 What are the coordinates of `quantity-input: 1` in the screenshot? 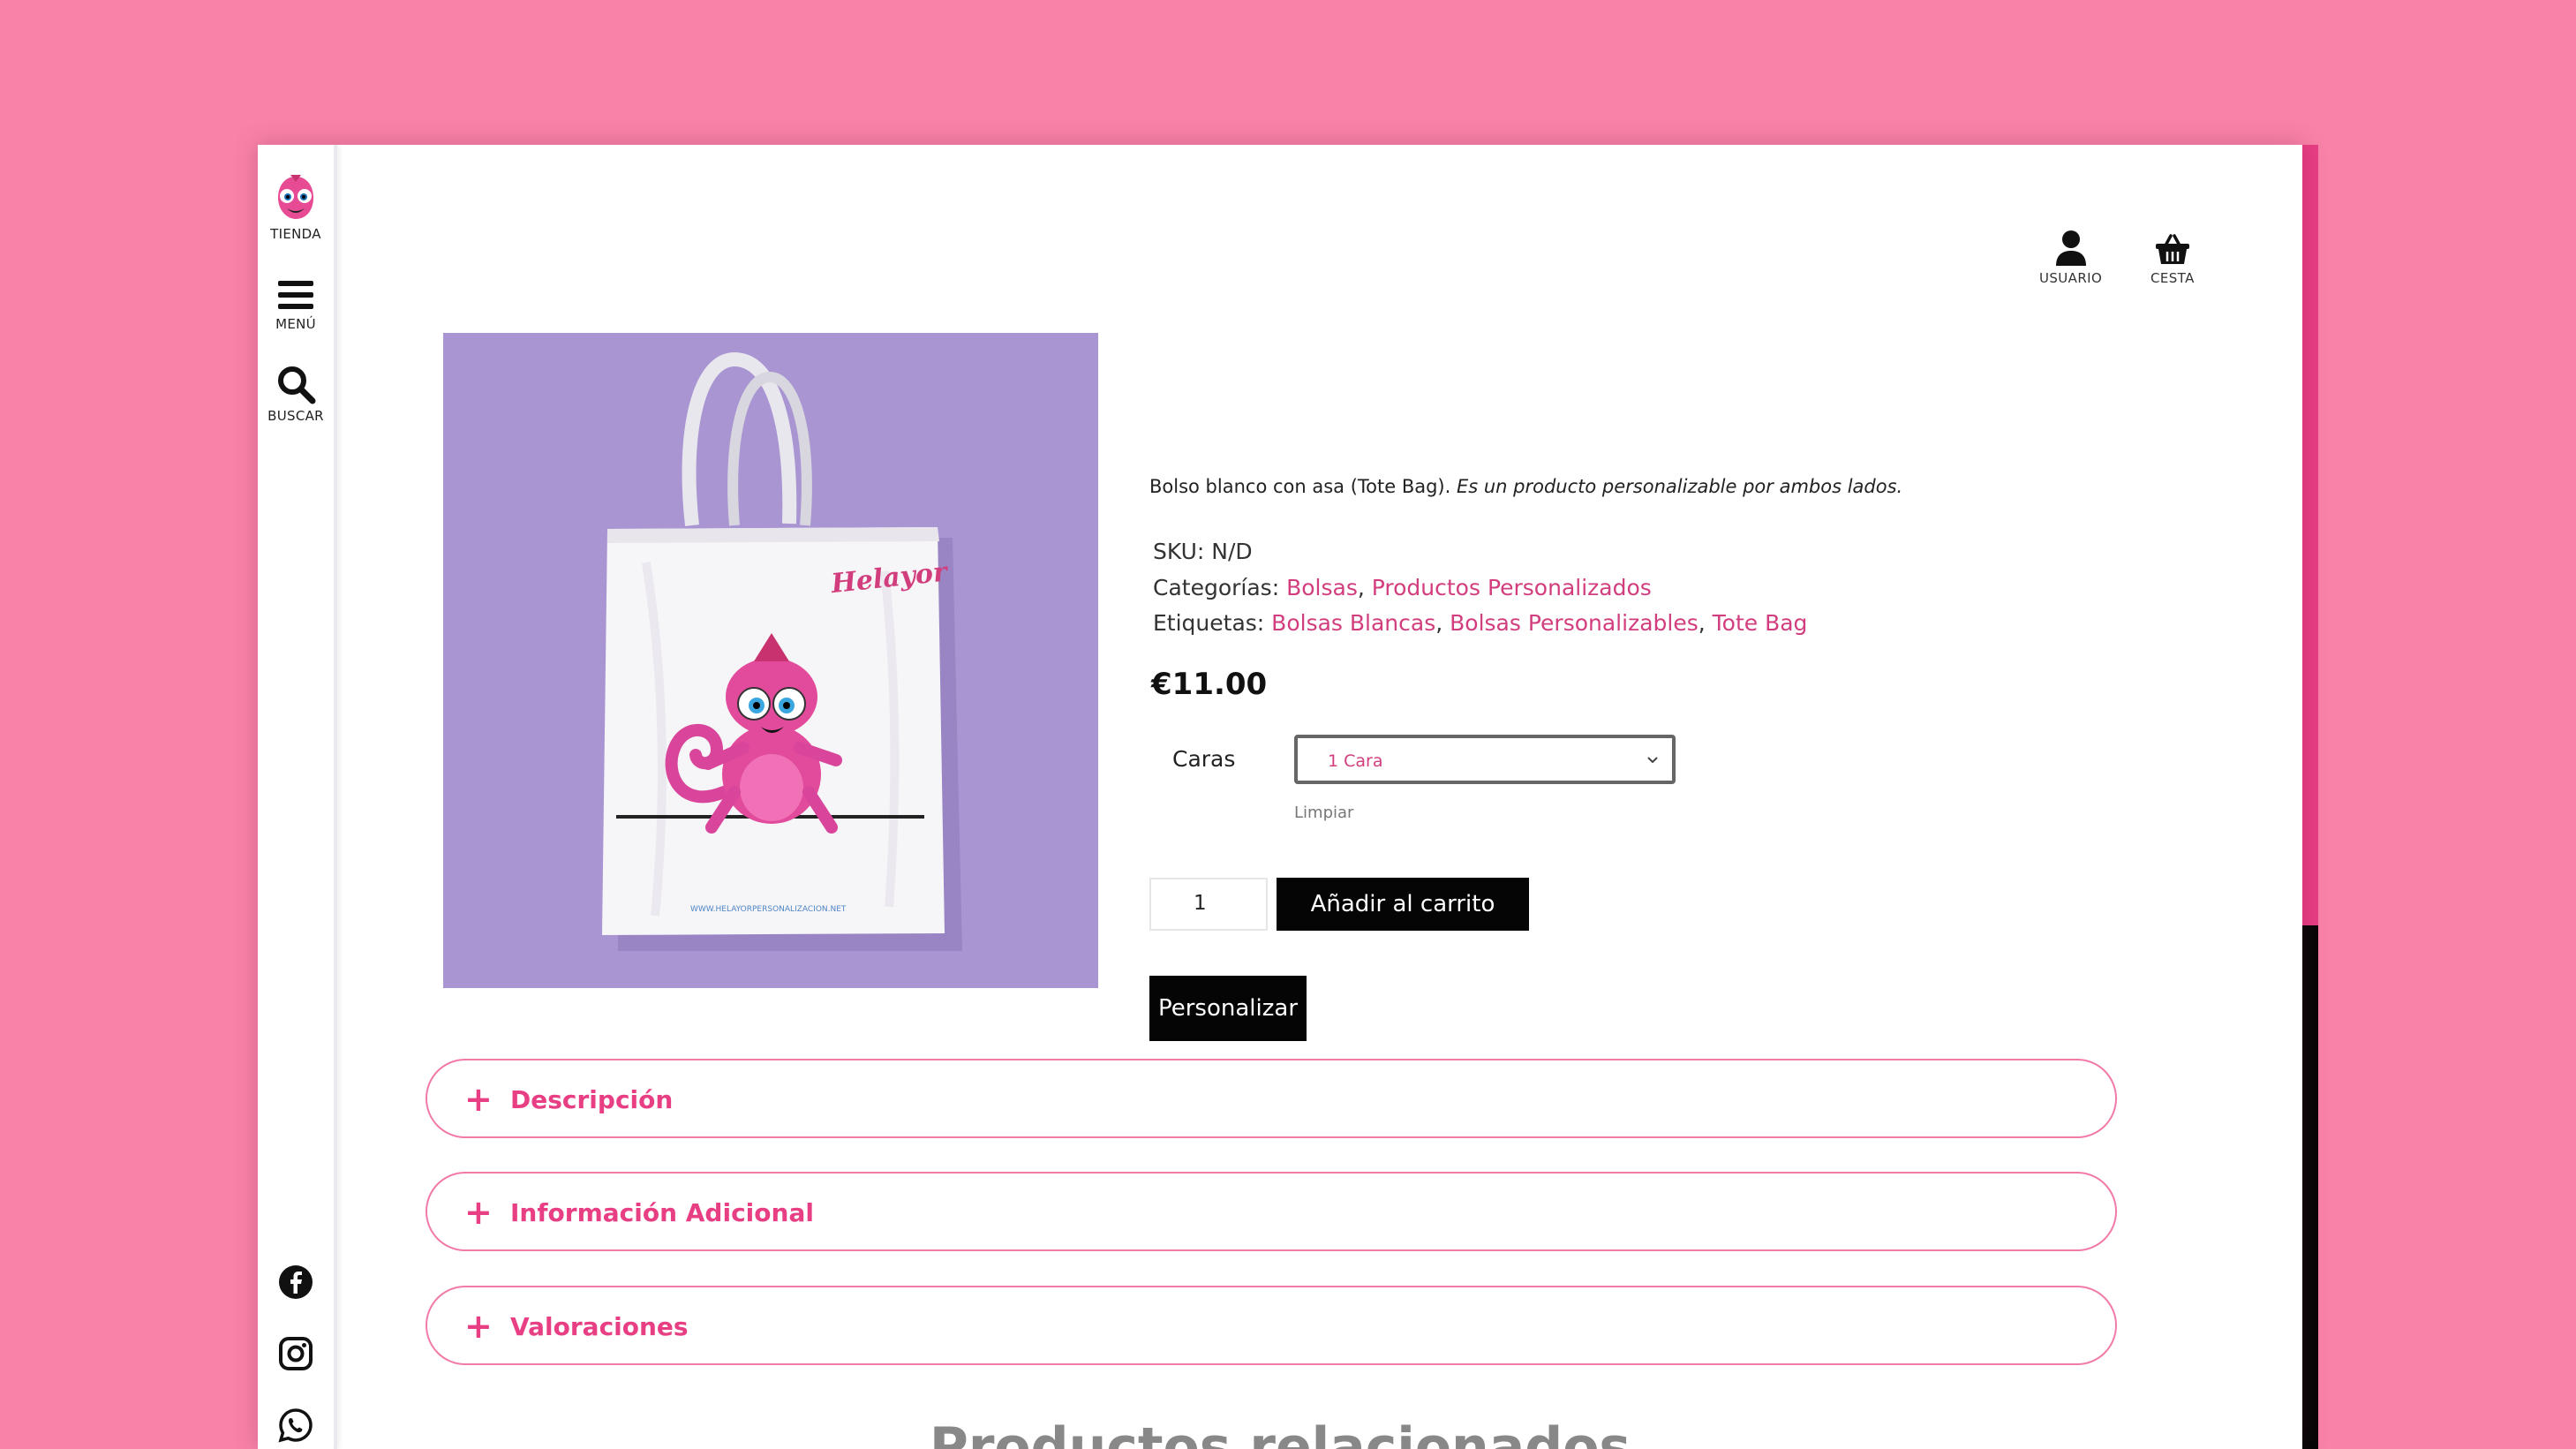 It's located at (1208, 904).